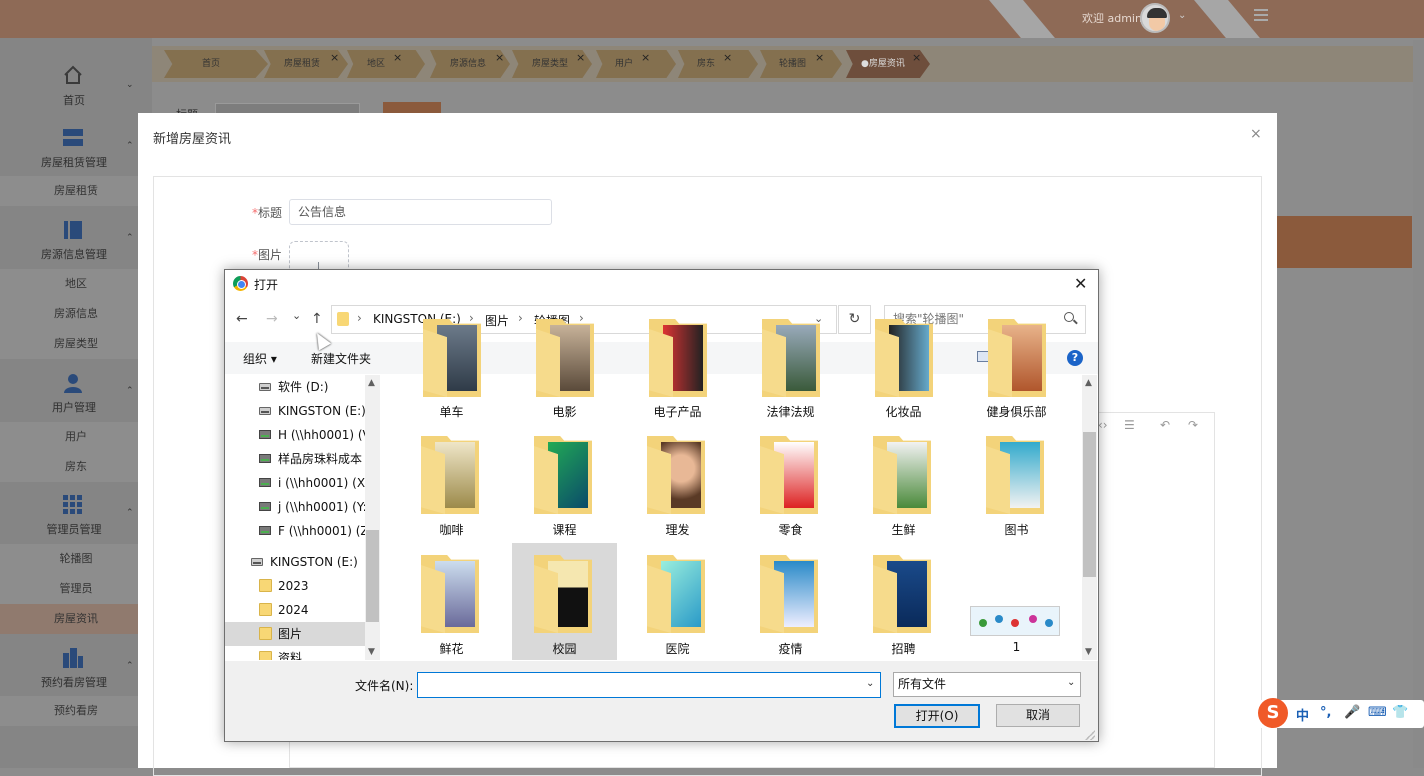 Image resolution: width=1424 pixels, height=776 pixels. I want to click on align-icon: ☰, so click(1129, 425).